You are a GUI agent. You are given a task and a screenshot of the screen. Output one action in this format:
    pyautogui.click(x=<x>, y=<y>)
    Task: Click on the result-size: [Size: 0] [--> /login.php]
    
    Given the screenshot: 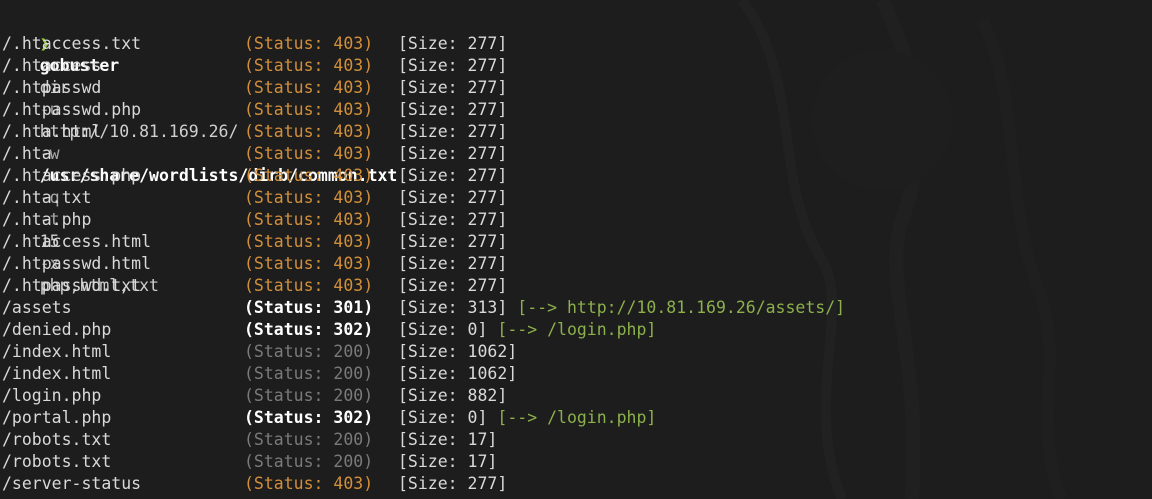 What is the action you would take?
    pyautogui.click(x=527, y=330)
    